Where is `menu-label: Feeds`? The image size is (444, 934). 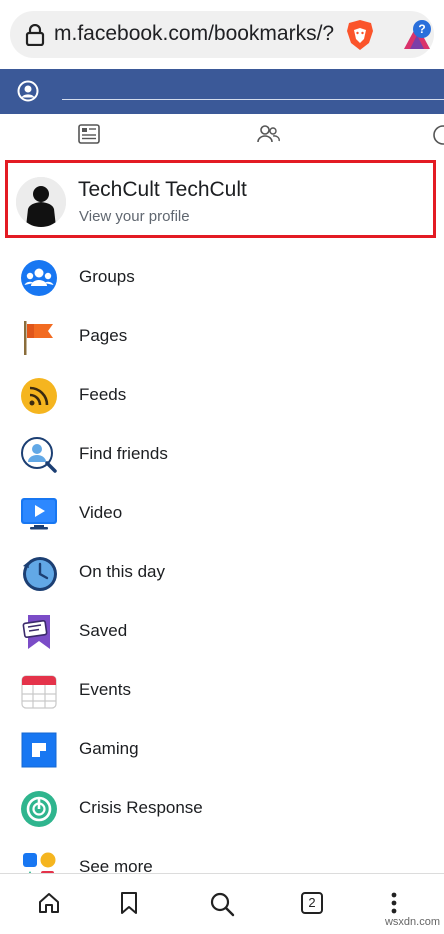
menu-label: Feeds is located at coordinates (103, 394).